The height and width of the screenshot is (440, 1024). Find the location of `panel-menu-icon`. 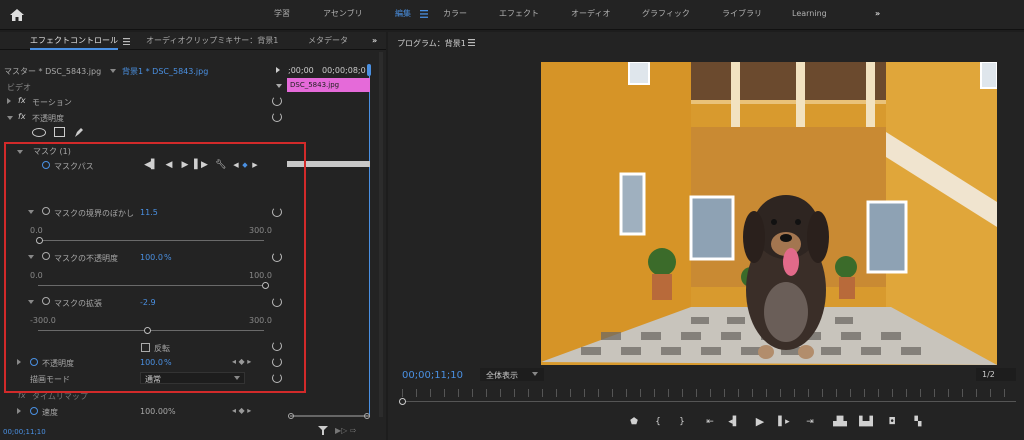

panel-menu-icon is located at coordinates (471, 43).